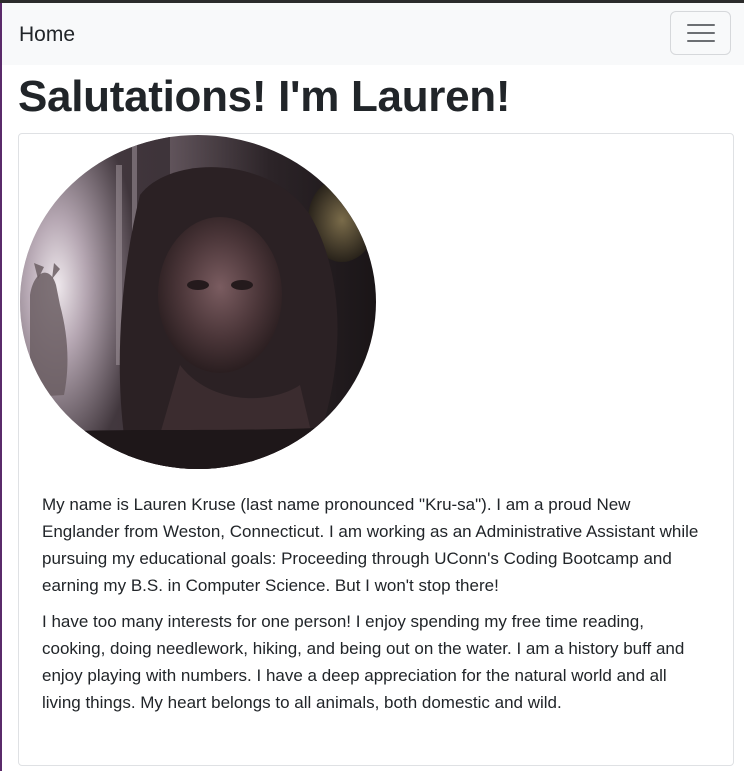 This screenshot has width=744, height=771. Describe the element at coordinates (700, 33) in the screenshot. I see `navbar-toggler-button` at that location.